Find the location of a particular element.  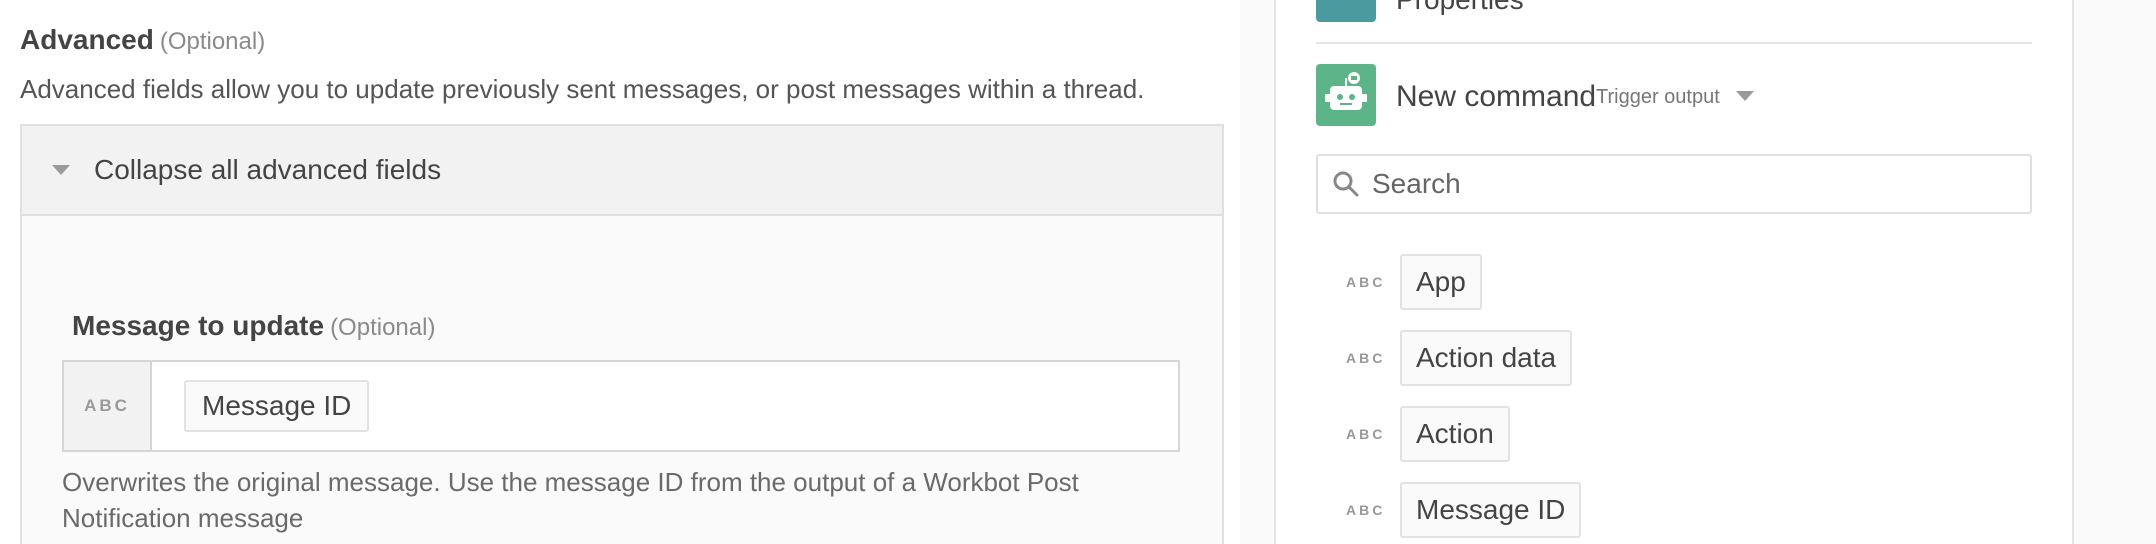

output-item-message-id: ABC Message ID is located at coordinates (1464, 508).